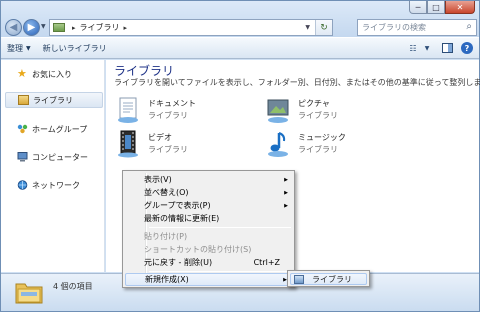 Image resolution: width=480 pixels, height=312 pixels. I want to click on library-name: ミュージック, so click(322, 137).